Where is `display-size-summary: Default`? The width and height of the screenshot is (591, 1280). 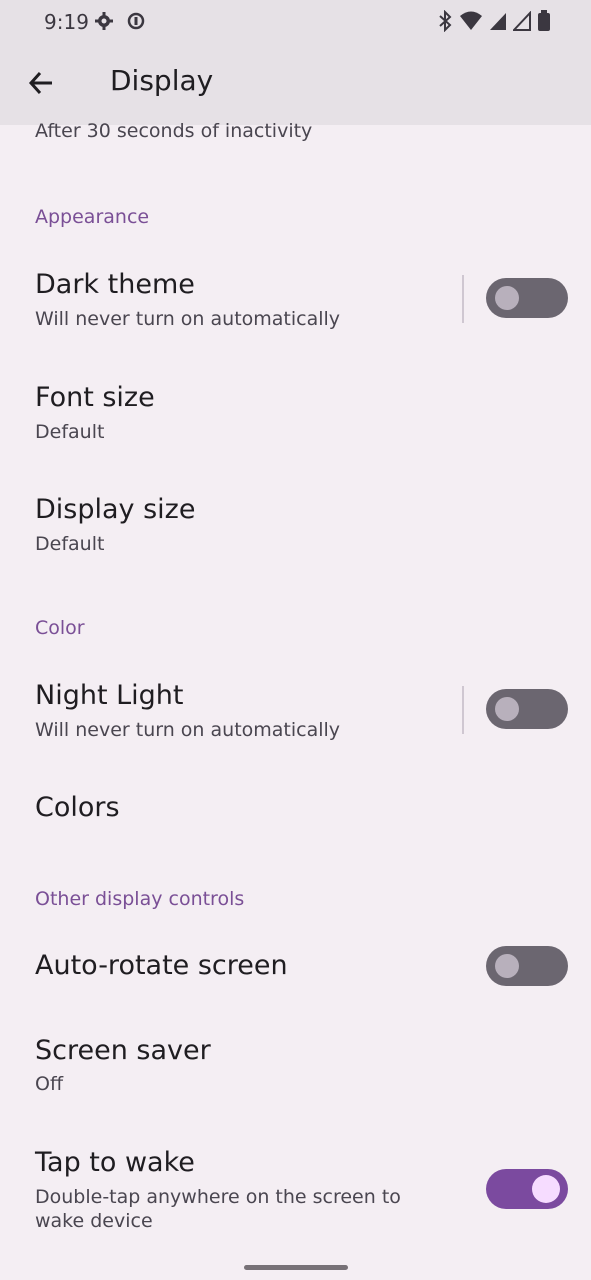 display-size-summary: Default is located at coordinates (70, 544).